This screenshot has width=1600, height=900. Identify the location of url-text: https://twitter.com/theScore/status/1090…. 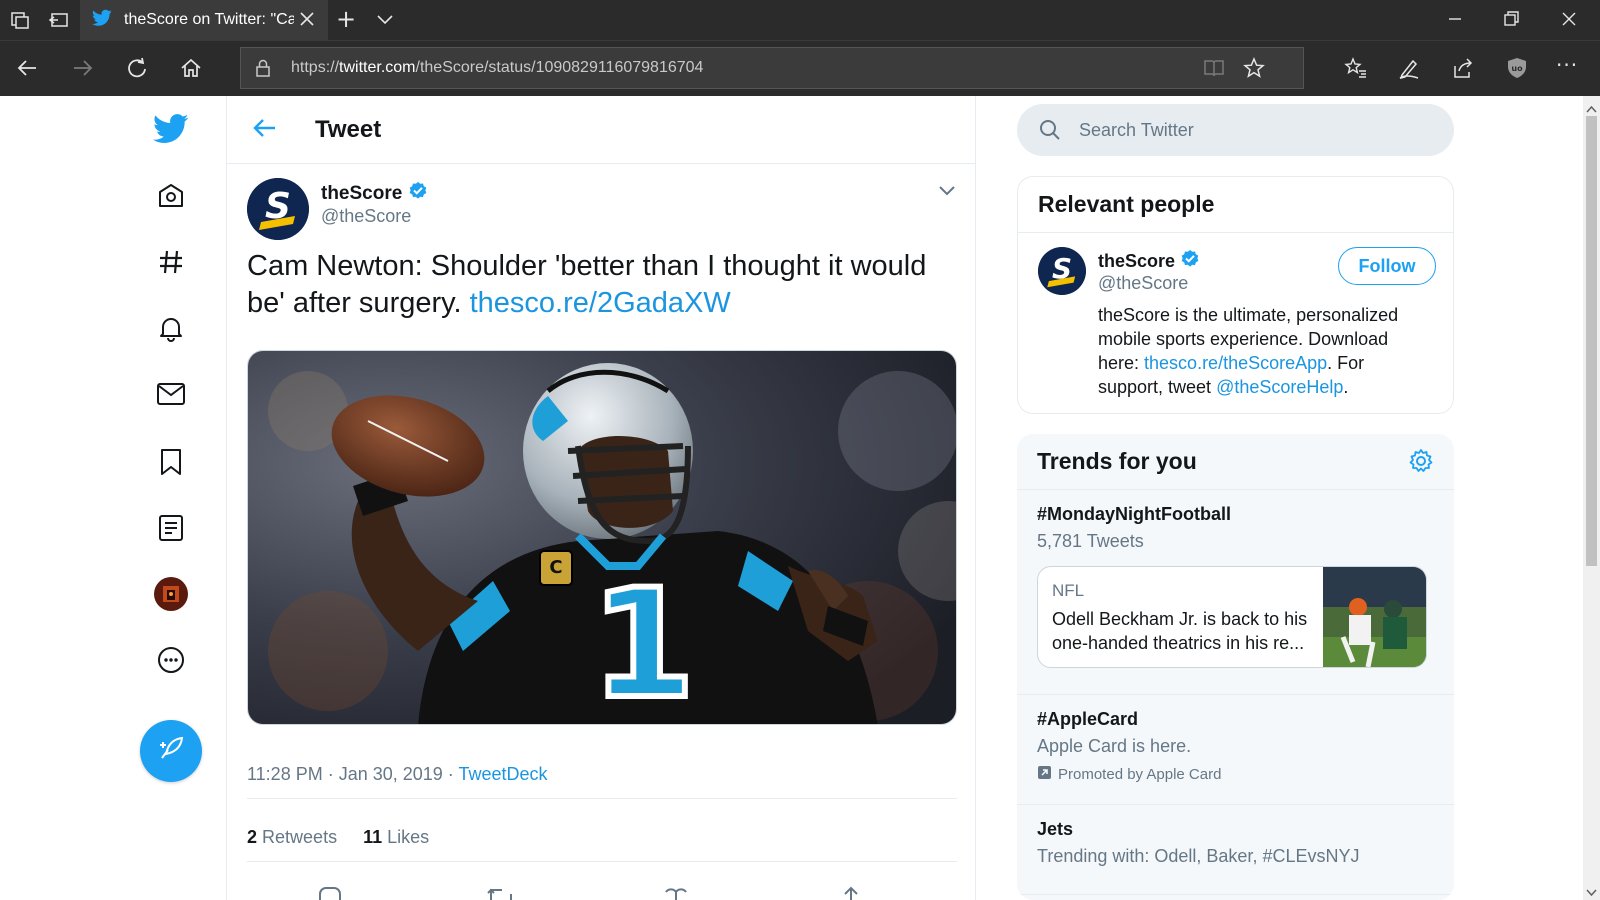
(497, 67).